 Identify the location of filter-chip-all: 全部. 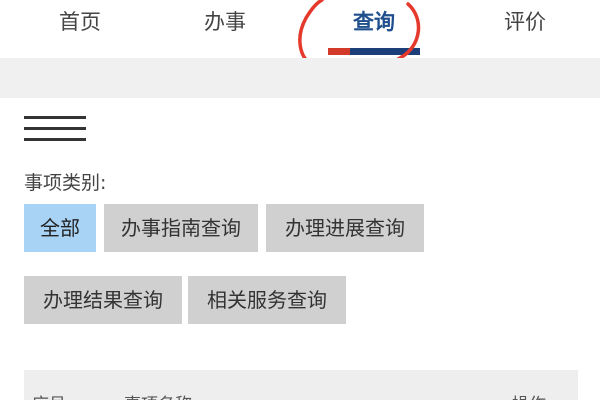
(60, 228).